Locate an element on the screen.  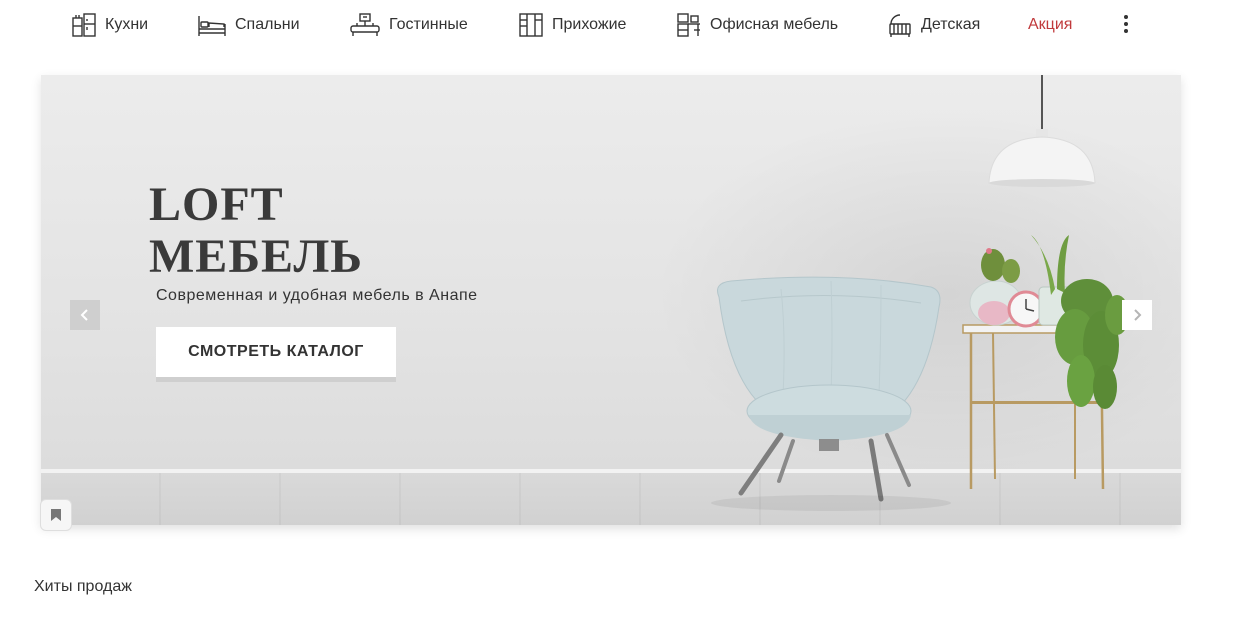
nav-label: Детская is located at coordinates (951, 24).